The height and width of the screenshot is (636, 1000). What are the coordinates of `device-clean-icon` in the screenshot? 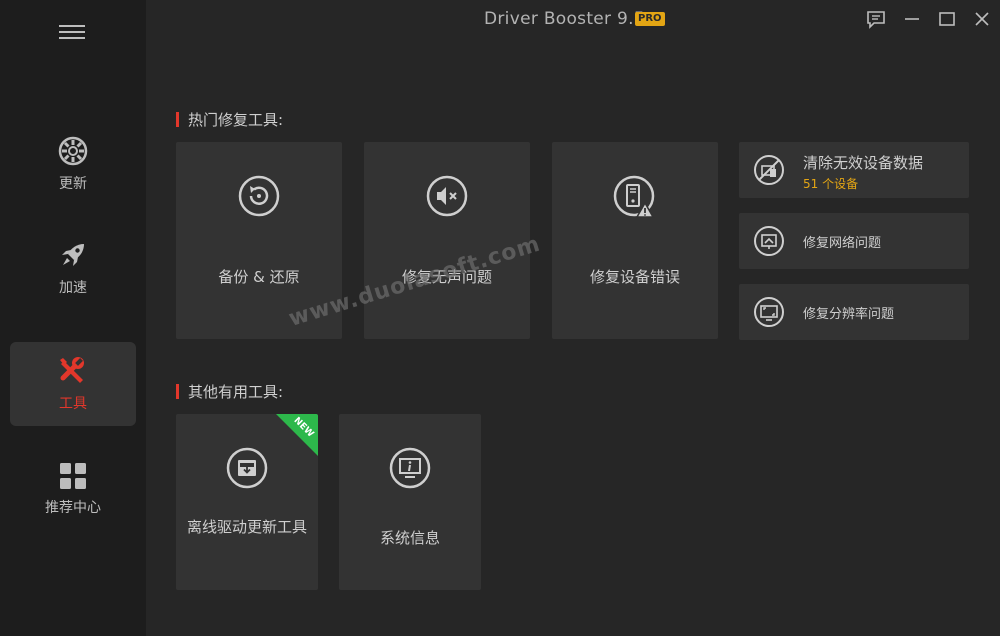 It's located at (769, 170).